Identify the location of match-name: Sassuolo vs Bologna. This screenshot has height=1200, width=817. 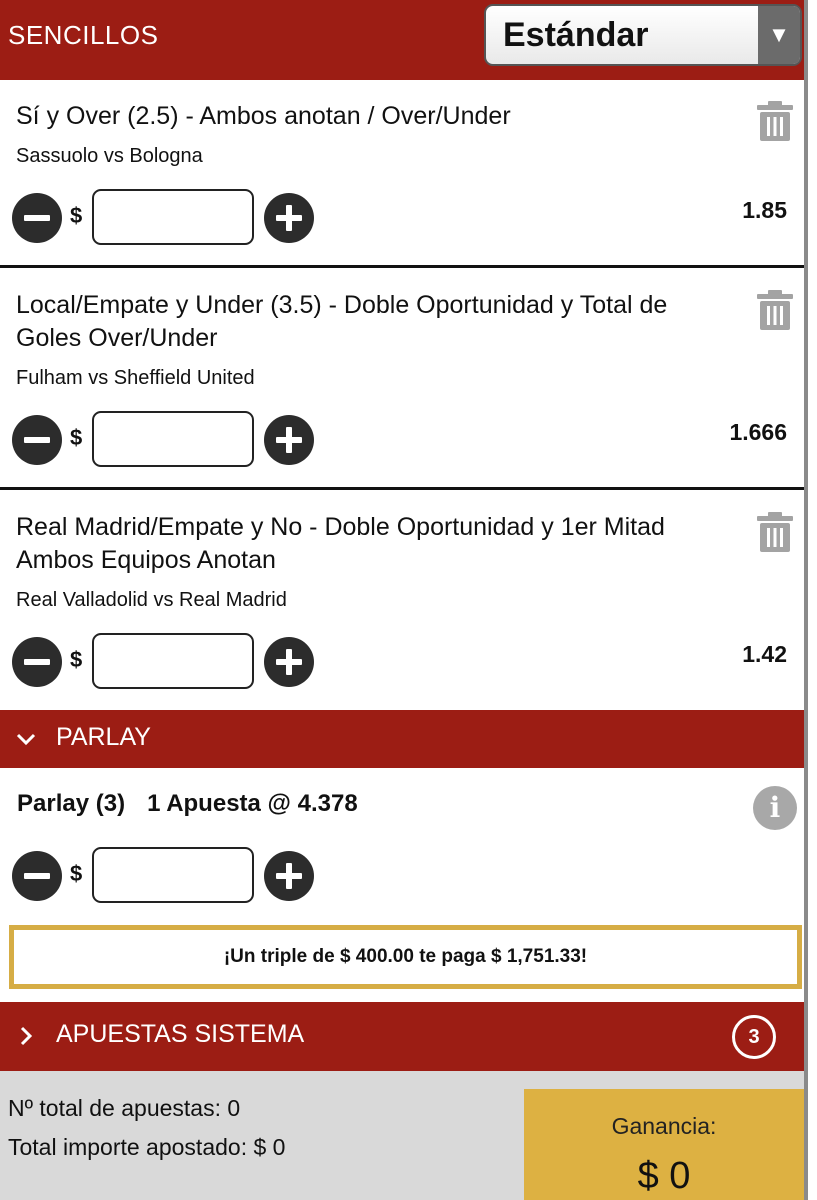
(109, 156).